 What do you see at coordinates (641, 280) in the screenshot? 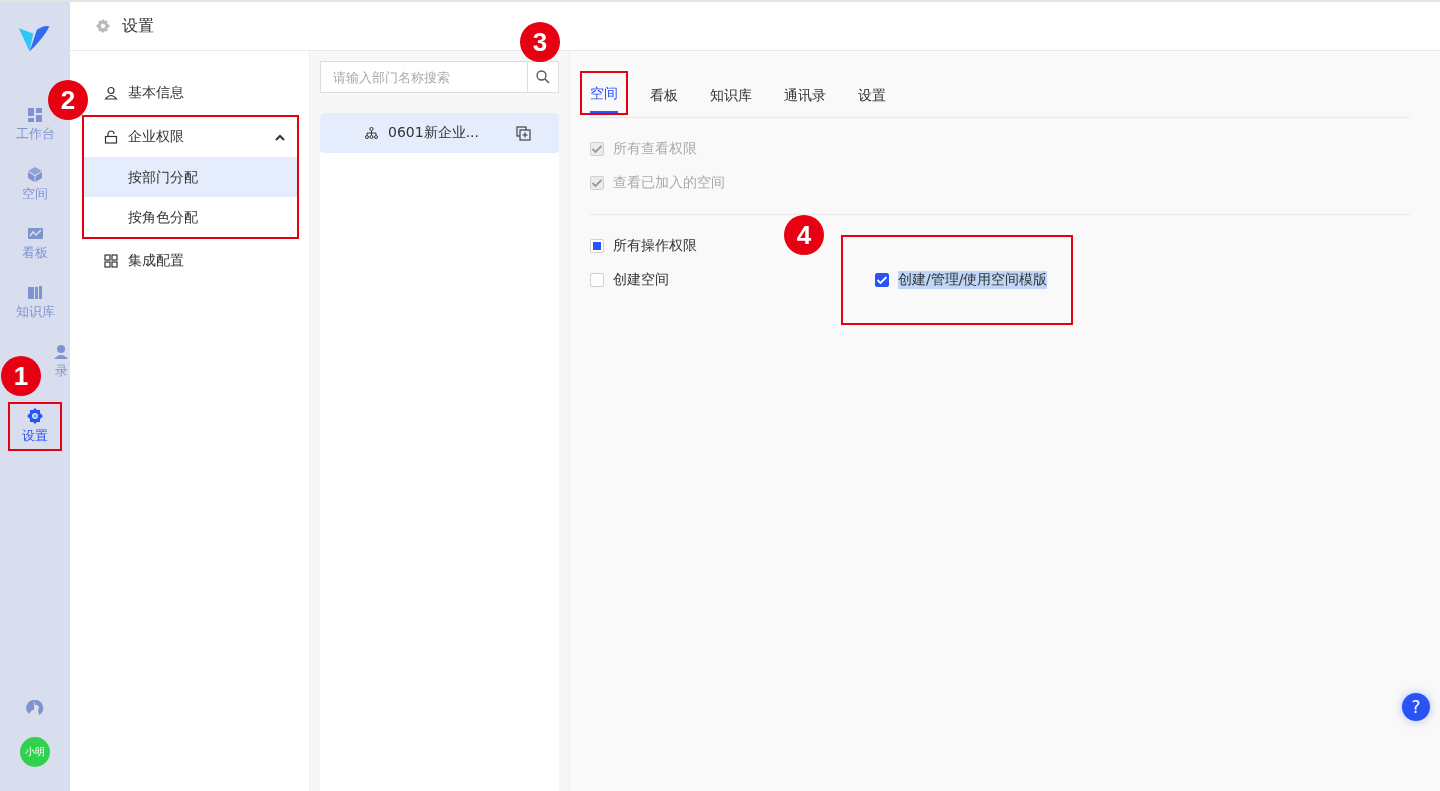
I see `option-label: 创建空间` at bounding box center [641, 280].